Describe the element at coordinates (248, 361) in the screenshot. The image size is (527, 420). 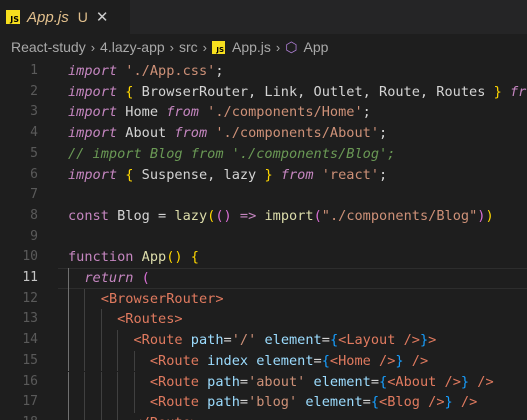
I see `code-text: <Route index element={<Home />} />` at that location.